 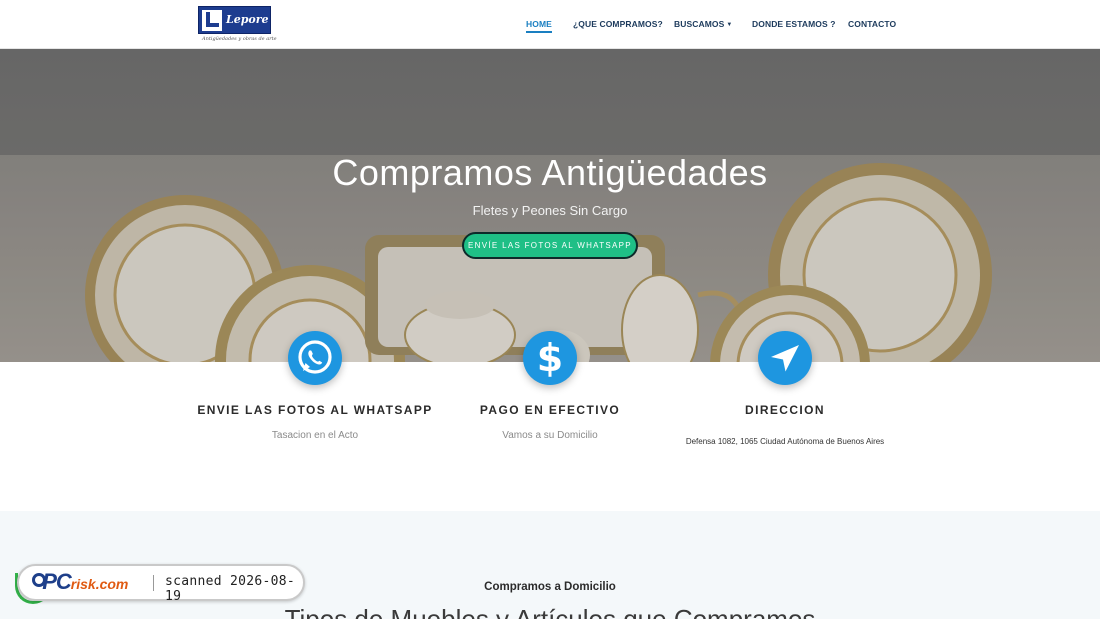 I want to click on badge-scan-text: scanned 2026-08-19, so click(x=230, y=589).